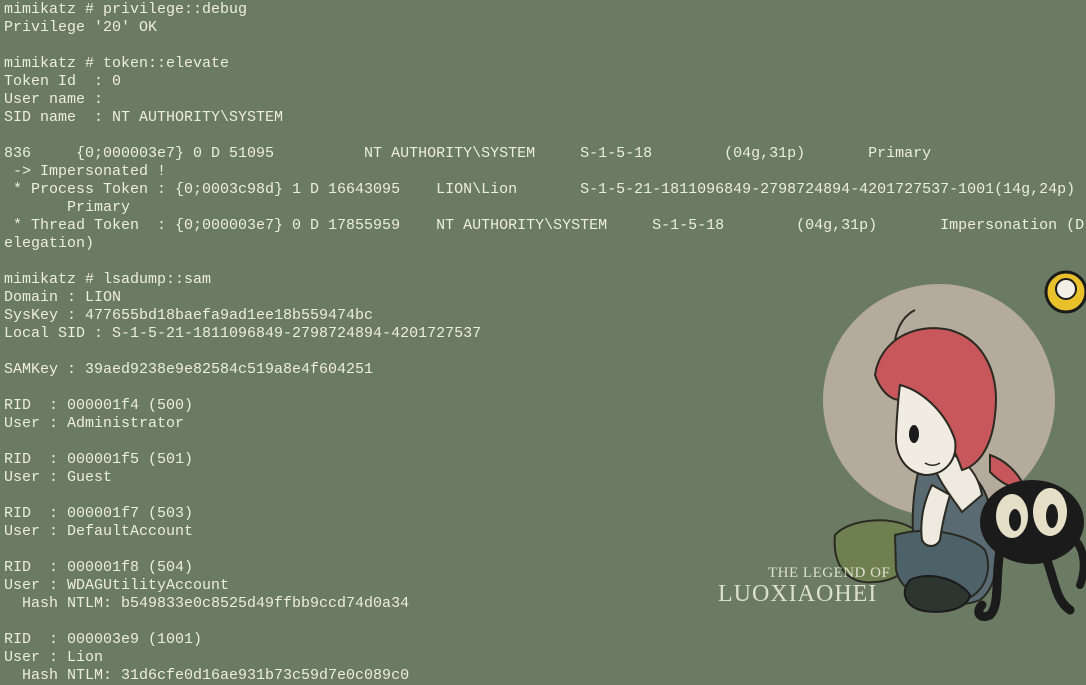 The image size is (1086, 685). What do you see at coordinates (99, 459) in the screenshot?
I see `terminal-line: RID : 000001f5 (501)` at bounding box center [99, 459].